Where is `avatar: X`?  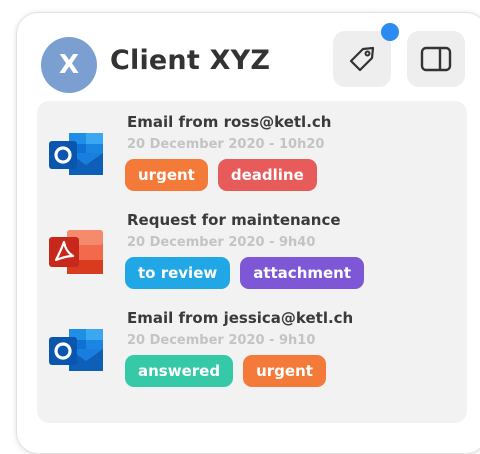 avatar: X is located at coordinates (69, 65).